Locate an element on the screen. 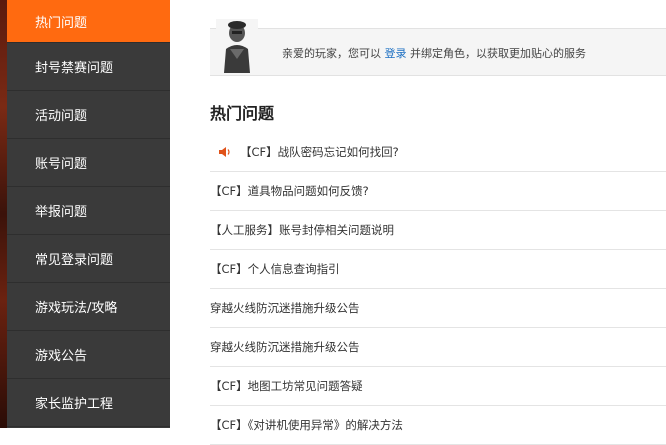 The height and width of the screenshot is (445, 666). banner-text-before: 亲爱的玩家，您可以 is located at coordinates (333, 53).